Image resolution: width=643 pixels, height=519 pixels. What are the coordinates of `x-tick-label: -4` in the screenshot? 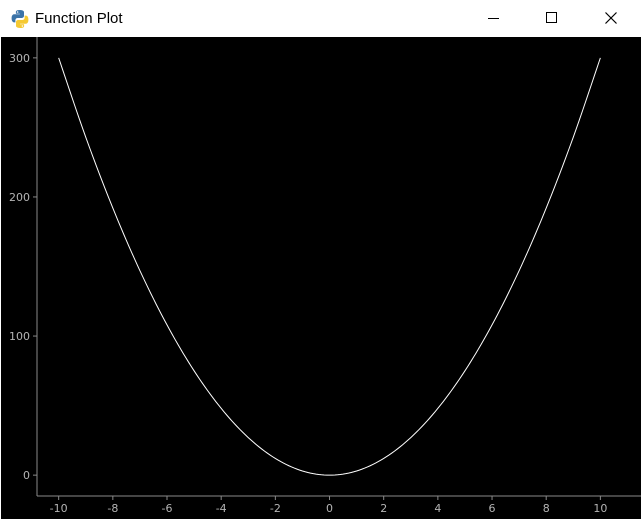 It's located at (221, 508).